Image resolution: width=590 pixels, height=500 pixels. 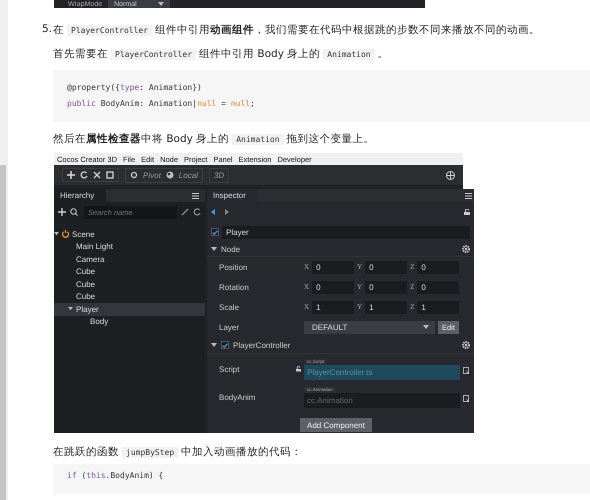 I want to click on component-title: PlayerController, so click(x=261, y=345).